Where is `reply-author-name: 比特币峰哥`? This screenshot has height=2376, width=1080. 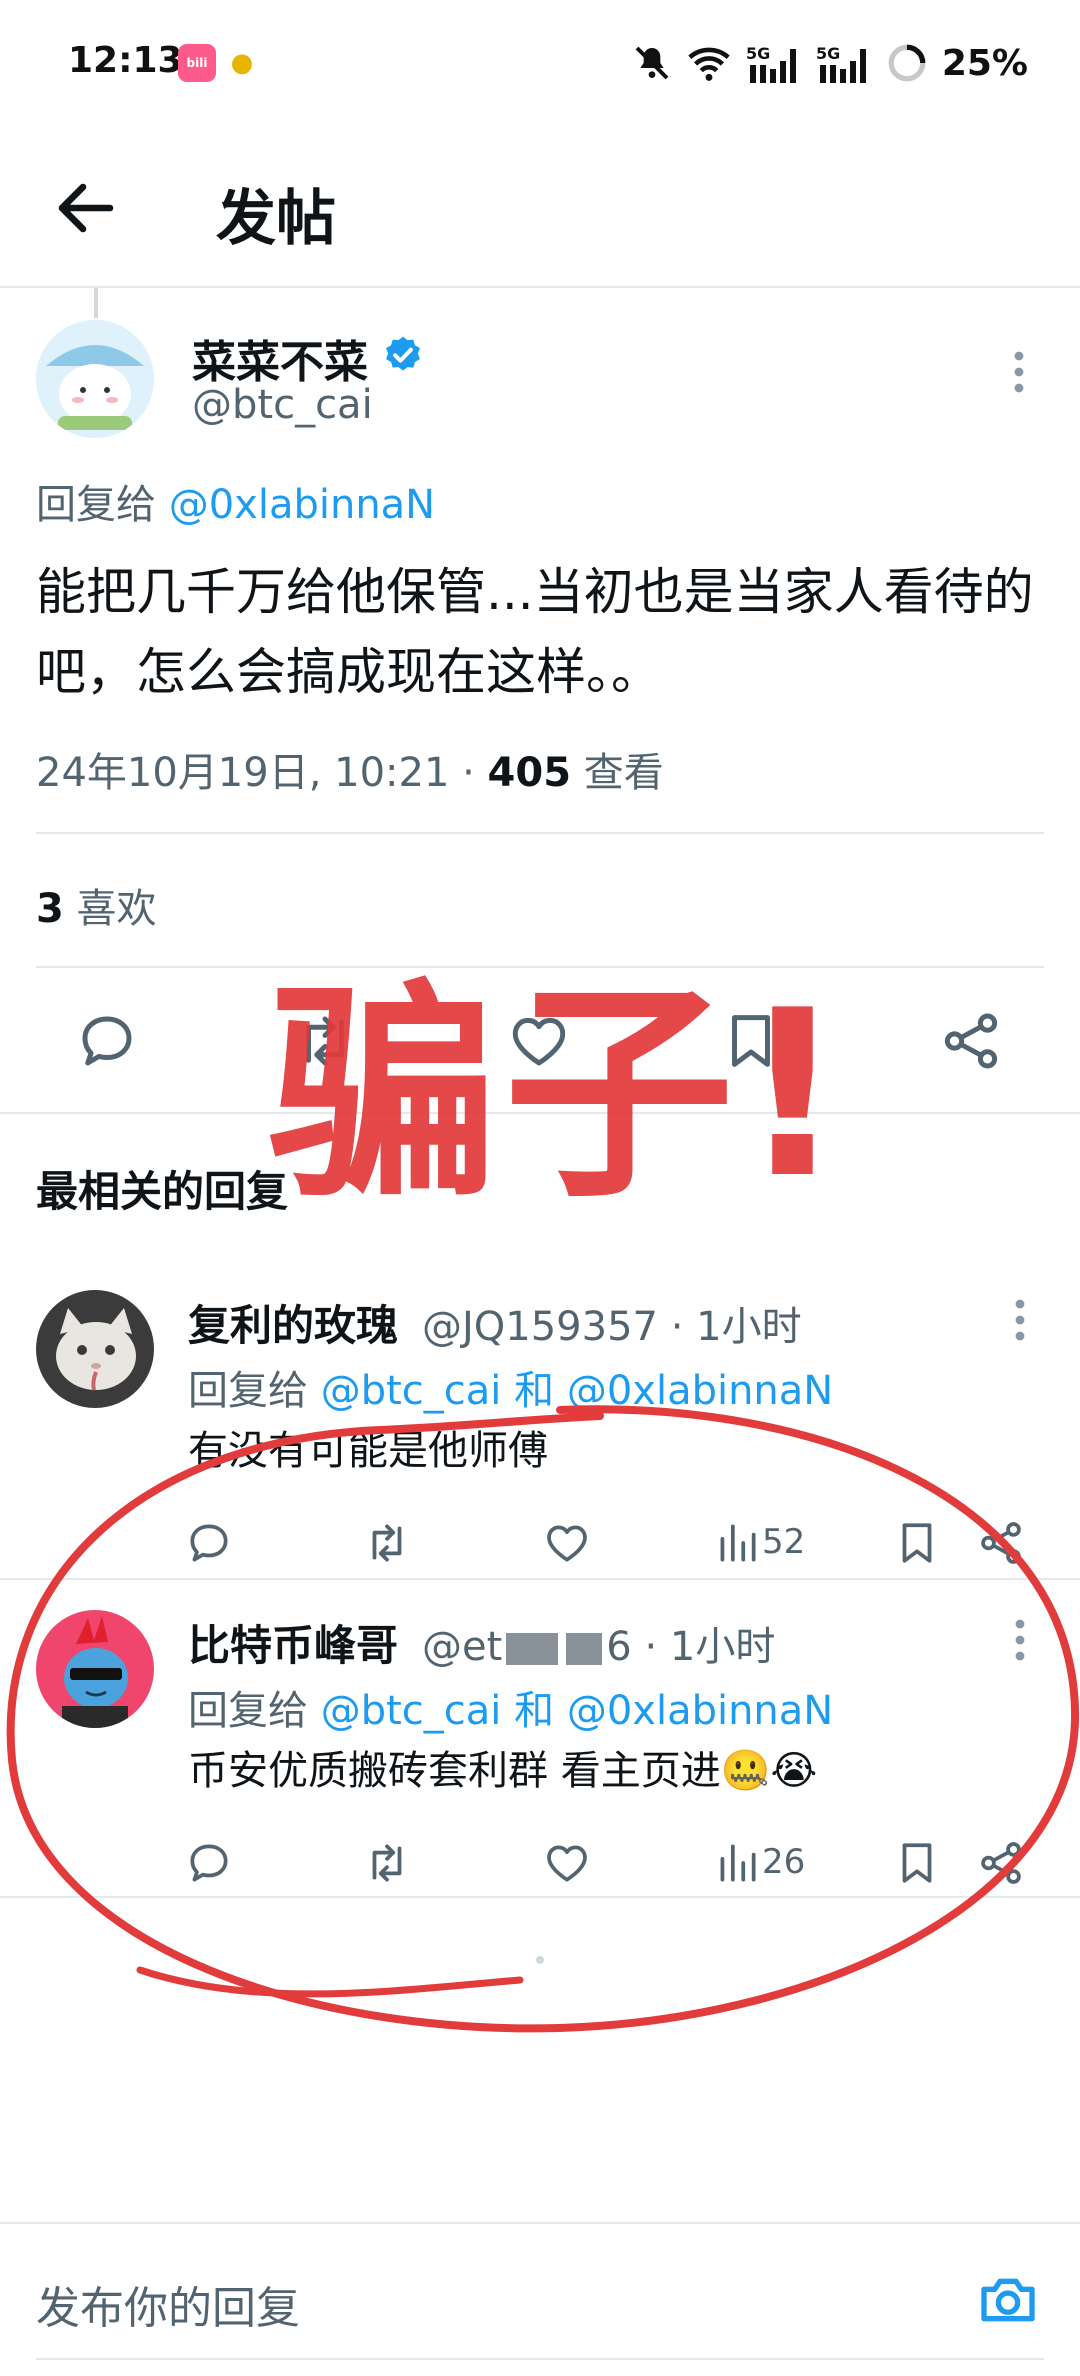 reply-author-name: 比特币峰哥 is located at coordinates (293, 1642).